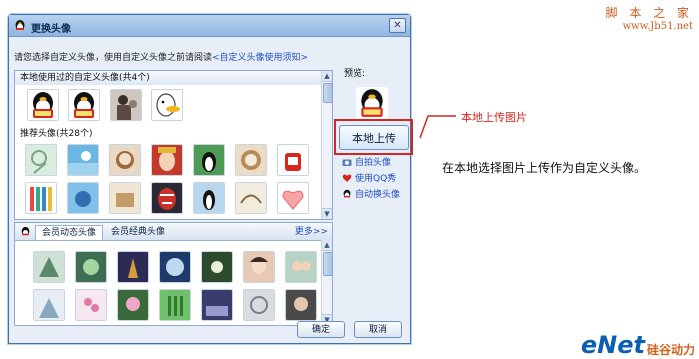 This screenshot has width=699, height=359. Describe the element at coordinates (437, 127) in the screenshot. I see `callout-line` at that location.